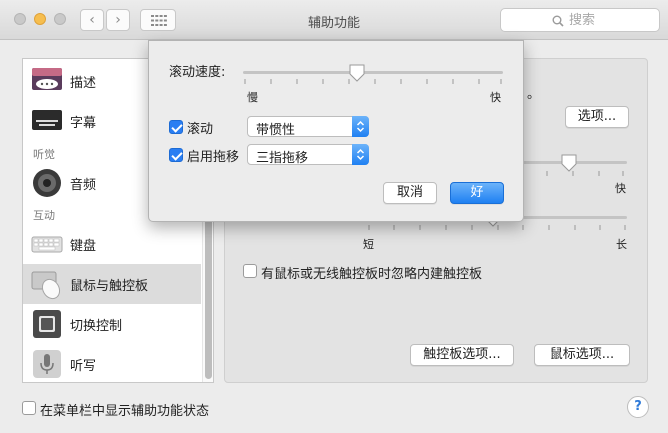 This screenshot has height=433, width=668. I want to click on double-click-speed-thumb, so click(569, 163).